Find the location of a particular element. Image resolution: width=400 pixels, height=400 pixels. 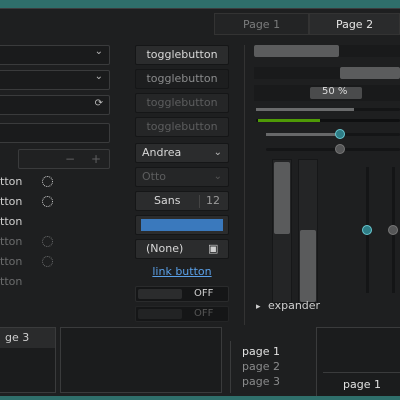

toggle-button-3: togglebutton is located at coordinates (182, 103).